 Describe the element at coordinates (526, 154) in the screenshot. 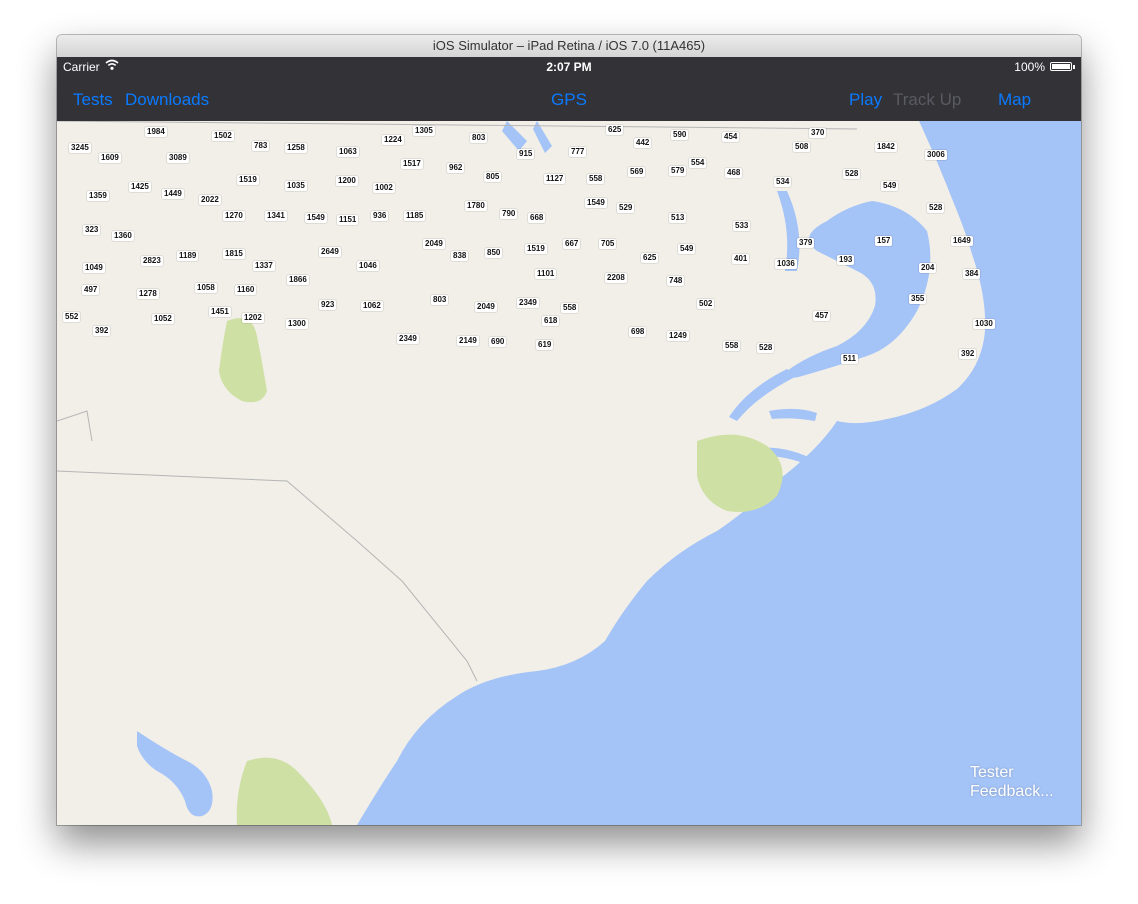

I see `gps-point-label: 915` at that location.